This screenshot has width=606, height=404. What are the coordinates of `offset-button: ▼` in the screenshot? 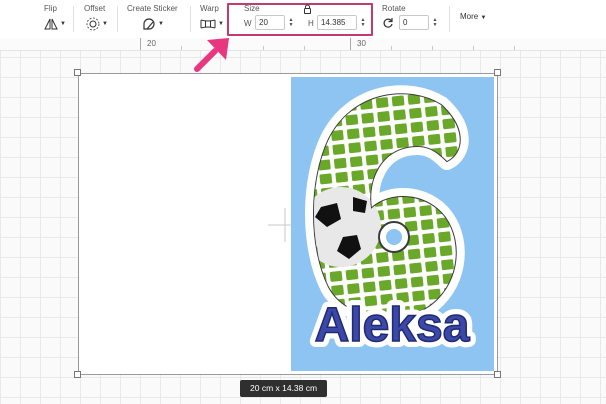 It's located at (97, 24).